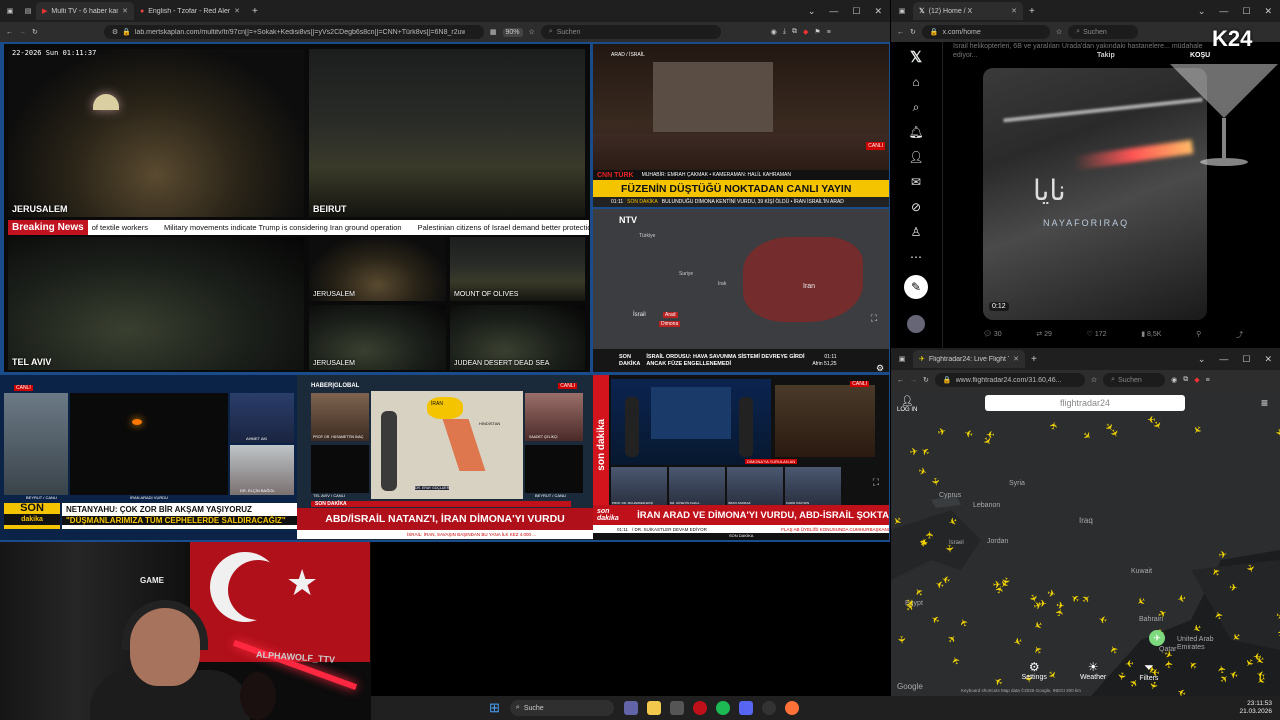 The image size is (1280, 720). I want to click on fr-search-bar: flightradar24, so click(1085, 403).